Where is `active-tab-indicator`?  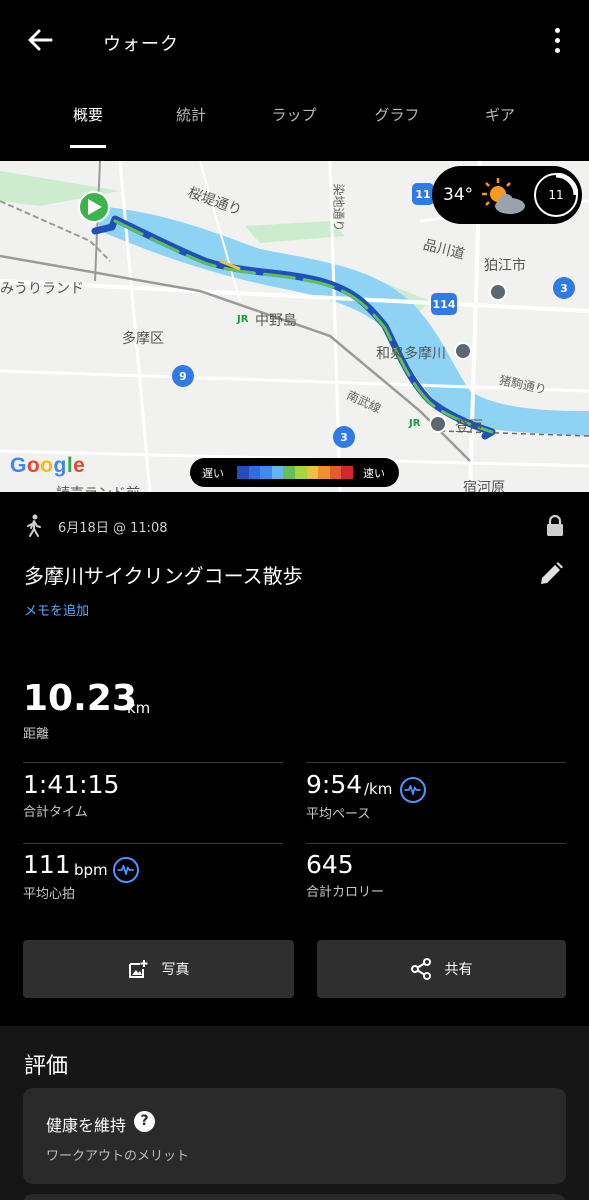
active-tab-indicator is located at coordinates (88, 146).